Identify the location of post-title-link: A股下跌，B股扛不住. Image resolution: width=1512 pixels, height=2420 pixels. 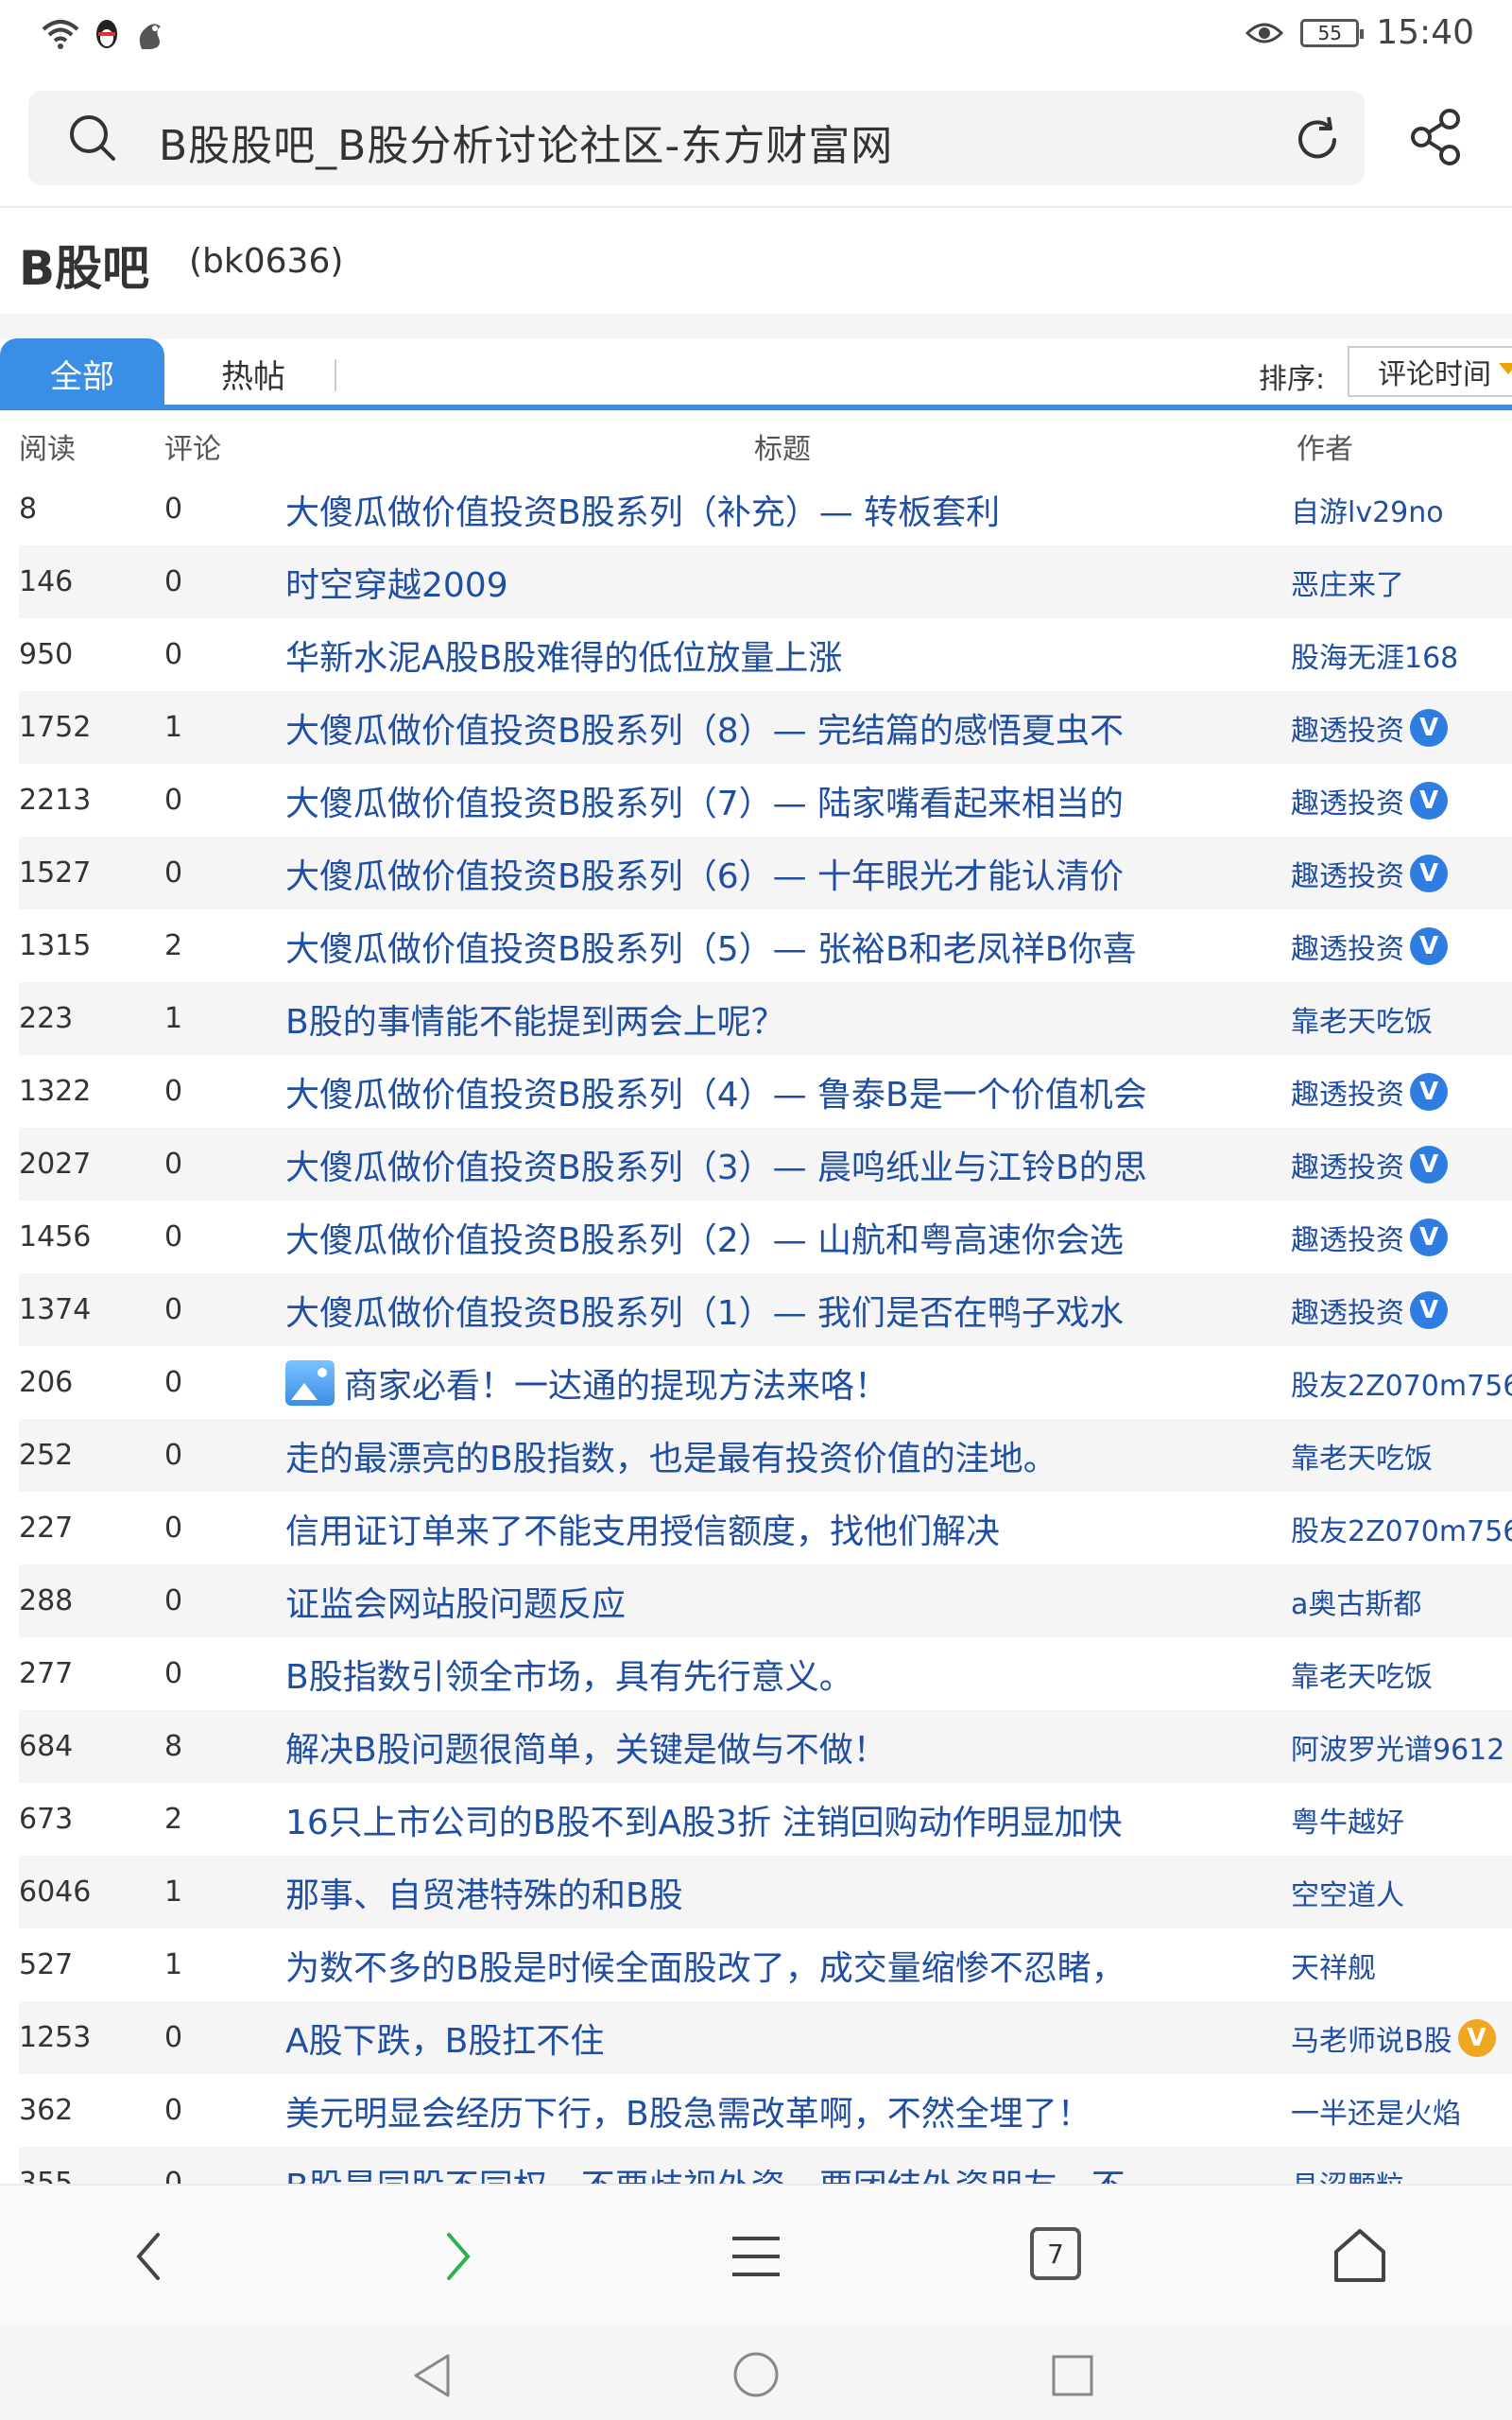
(781, 2038).